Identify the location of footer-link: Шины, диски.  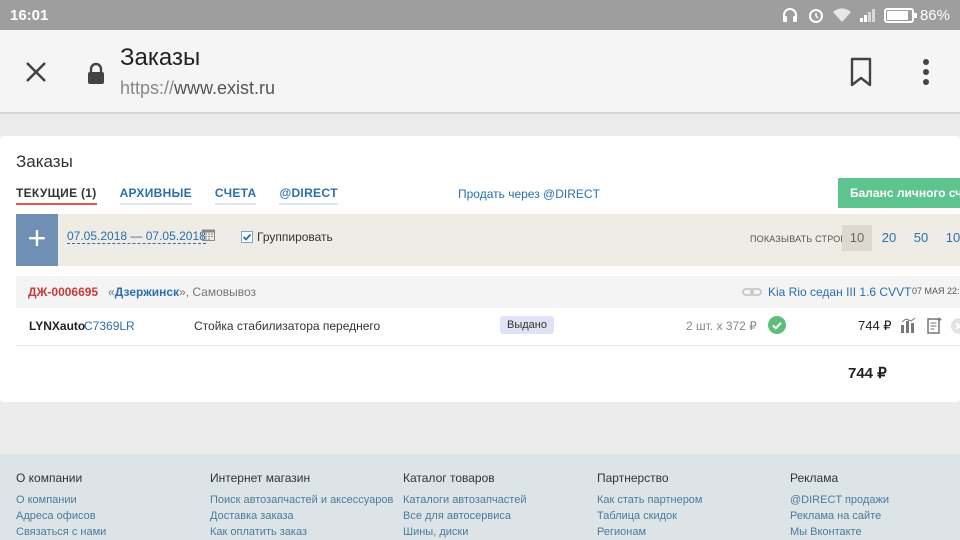
(464, 532).